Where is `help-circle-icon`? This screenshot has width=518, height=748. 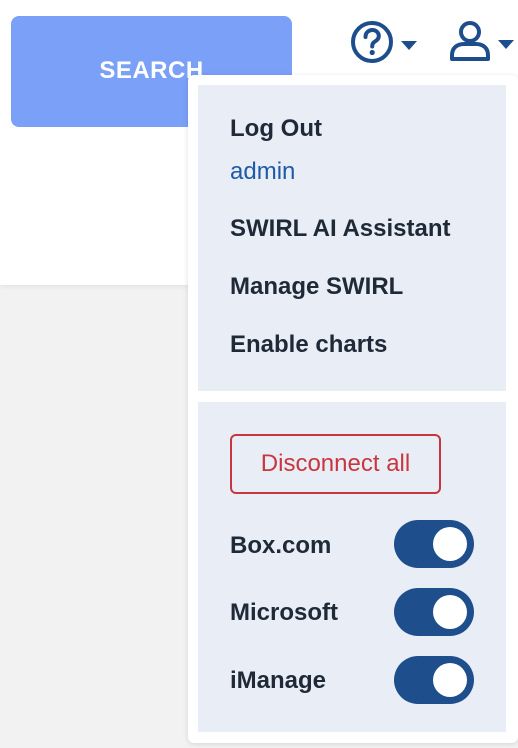
help-circle-icon is located at coordinates (372, 44).